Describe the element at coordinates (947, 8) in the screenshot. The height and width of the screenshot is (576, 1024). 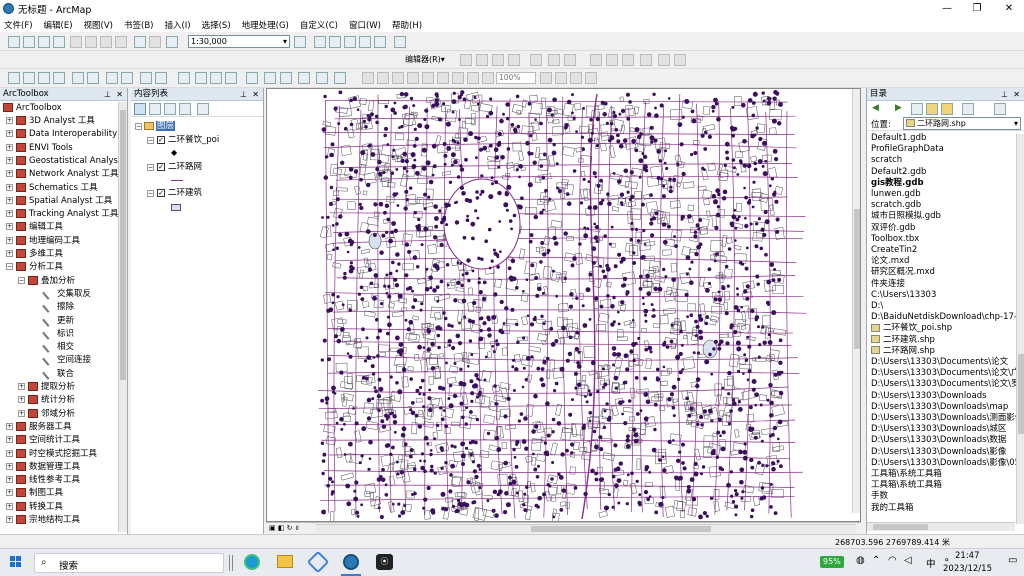
I see `minimize-button: —` at that location.